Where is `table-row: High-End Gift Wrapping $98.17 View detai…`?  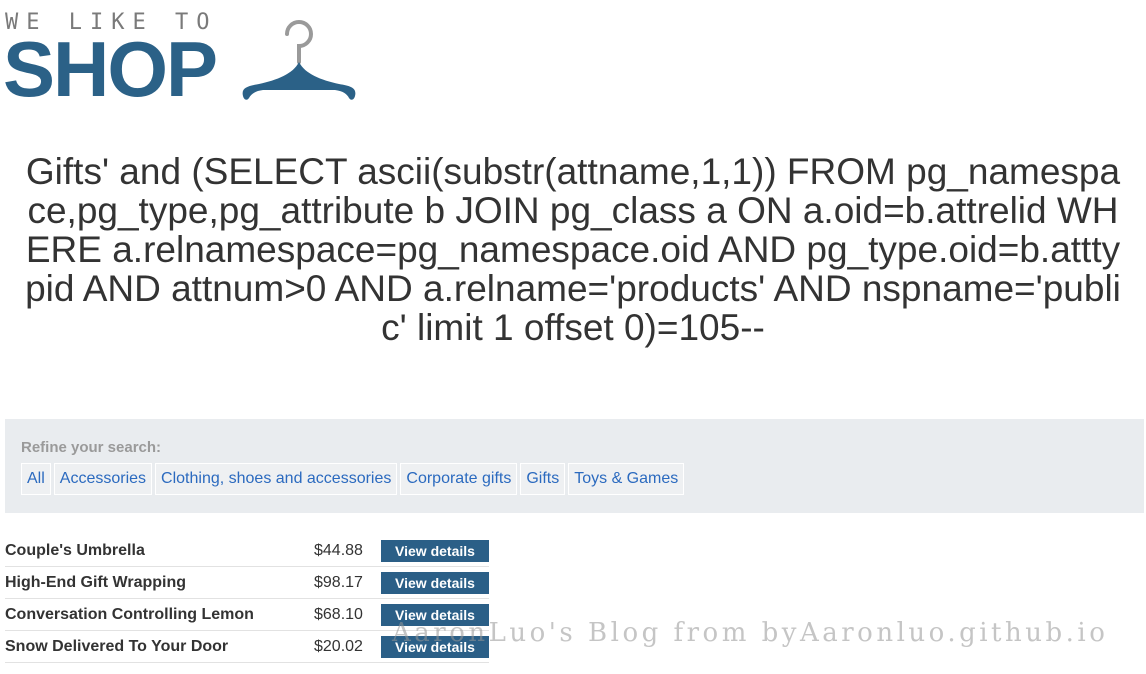
table-row: High-End Gift Wrapping $98.17 View detai… is located at coordinates (247, 583).